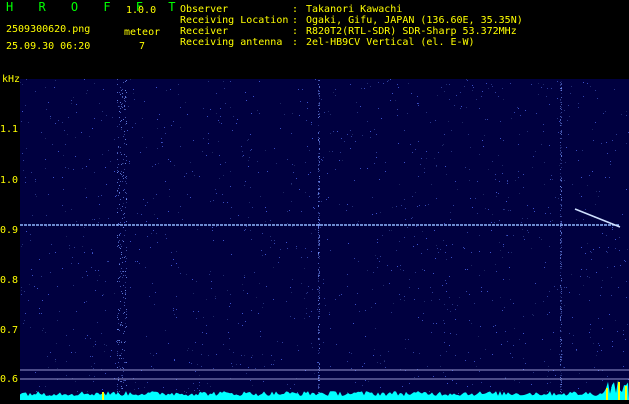 This screenshot has width=629, height=404. What do you see at coordinates (48, 29) in the screenshot?
I see `filename-label: 2509300620.png` at bounding box center [48, 29].